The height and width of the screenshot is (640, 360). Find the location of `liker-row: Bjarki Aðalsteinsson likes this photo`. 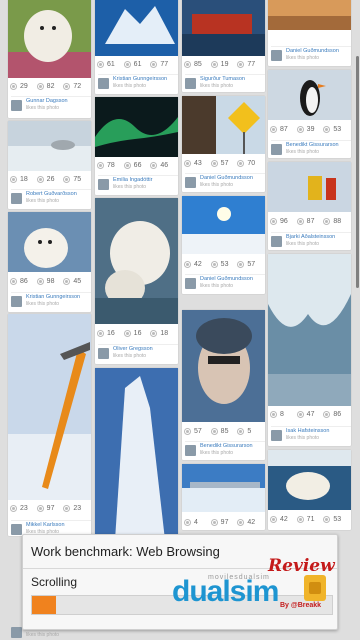

liker-row: Bjarki Aðalsteinsson likes this photo is located at coordinates (311, 239).